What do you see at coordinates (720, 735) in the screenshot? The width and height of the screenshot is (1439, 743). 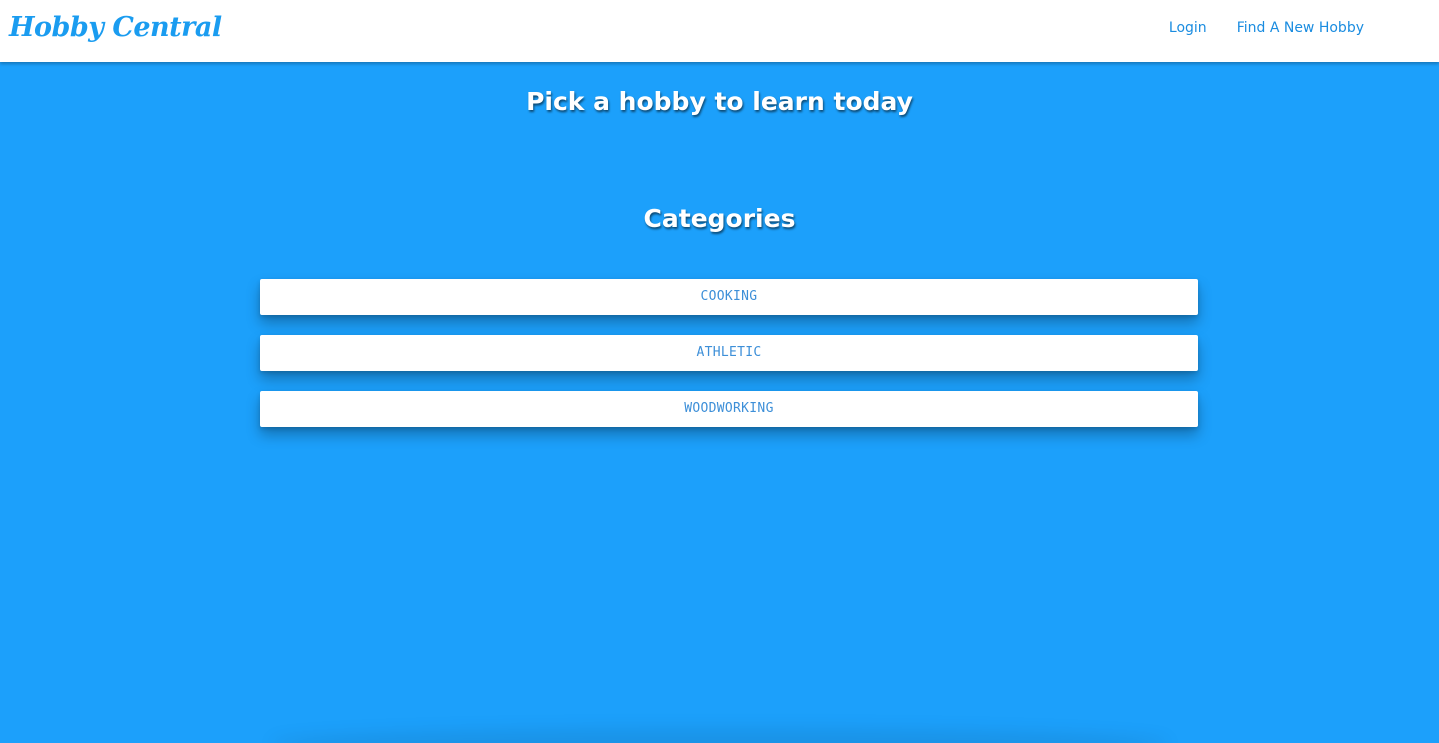 I see `footer-shadow` at bounding box center [720, 735].